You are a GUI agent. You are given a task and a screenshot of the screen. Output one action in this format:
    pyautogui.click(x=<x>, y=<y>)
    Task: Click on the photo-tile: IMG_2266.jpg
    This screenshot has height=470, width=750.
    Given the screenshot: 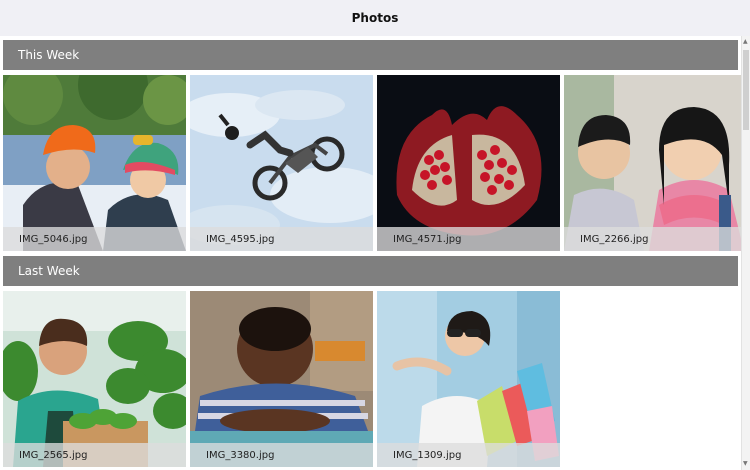 What is the action you would take?
    pyautogui.click(x=652, y=163)
    